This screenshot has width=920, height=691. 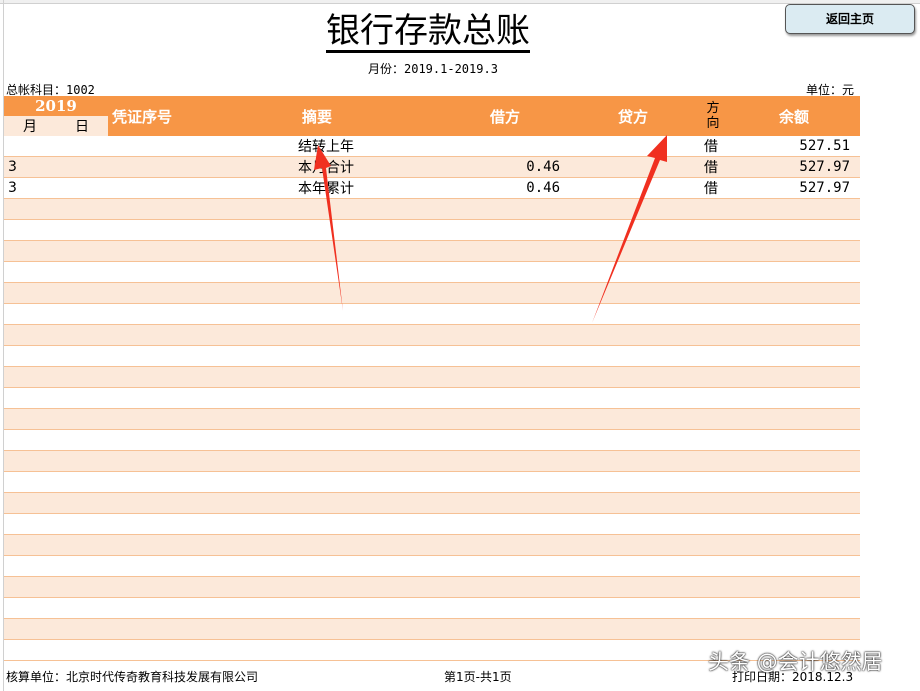 I want to click on cell-month: 3, so click(x=30, y=188).